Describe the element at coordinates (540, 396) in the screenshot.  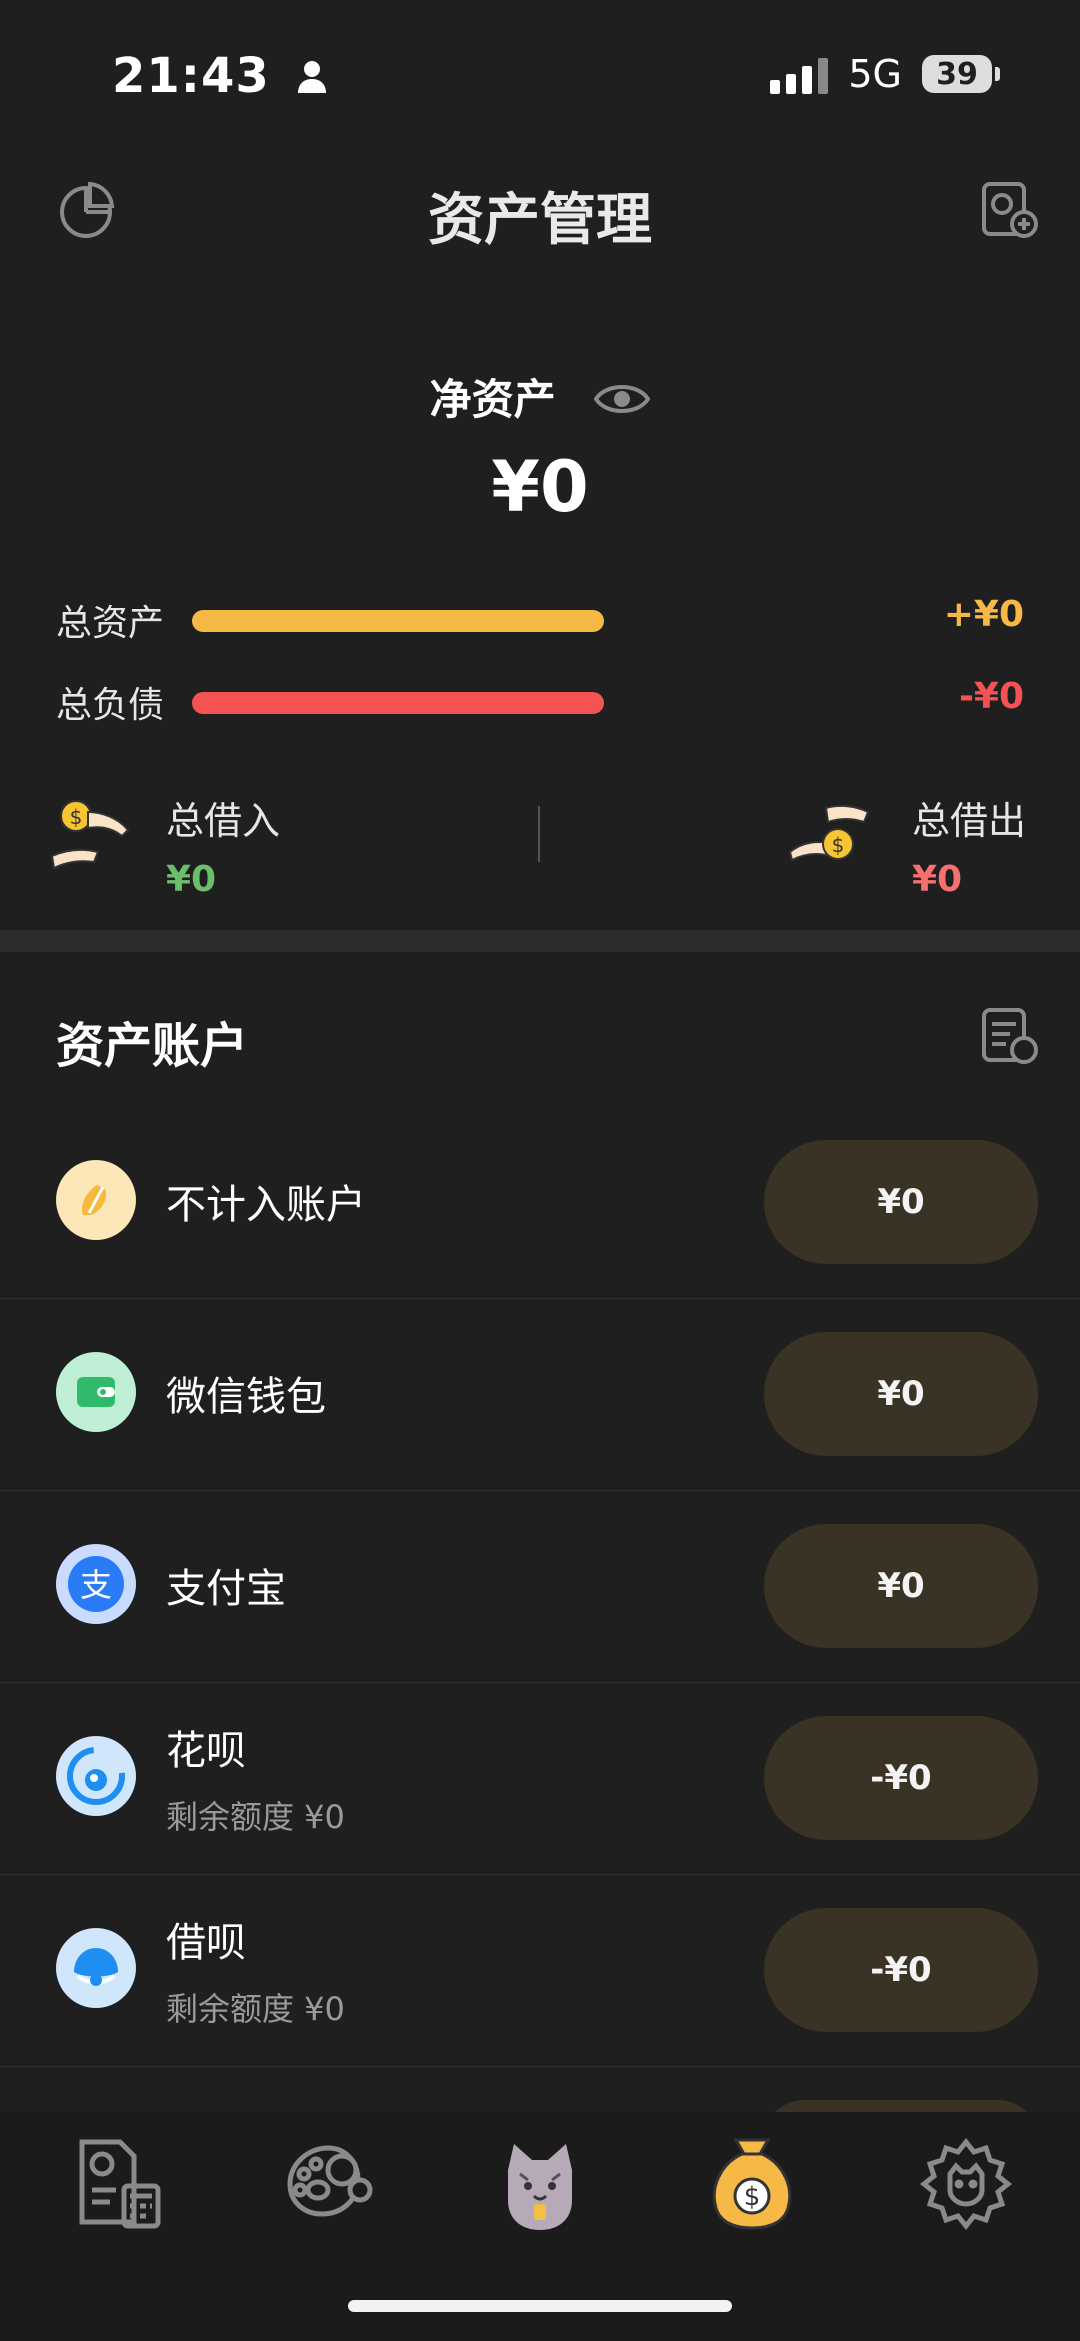
I see `net-assets-label: 净资产` at that location.